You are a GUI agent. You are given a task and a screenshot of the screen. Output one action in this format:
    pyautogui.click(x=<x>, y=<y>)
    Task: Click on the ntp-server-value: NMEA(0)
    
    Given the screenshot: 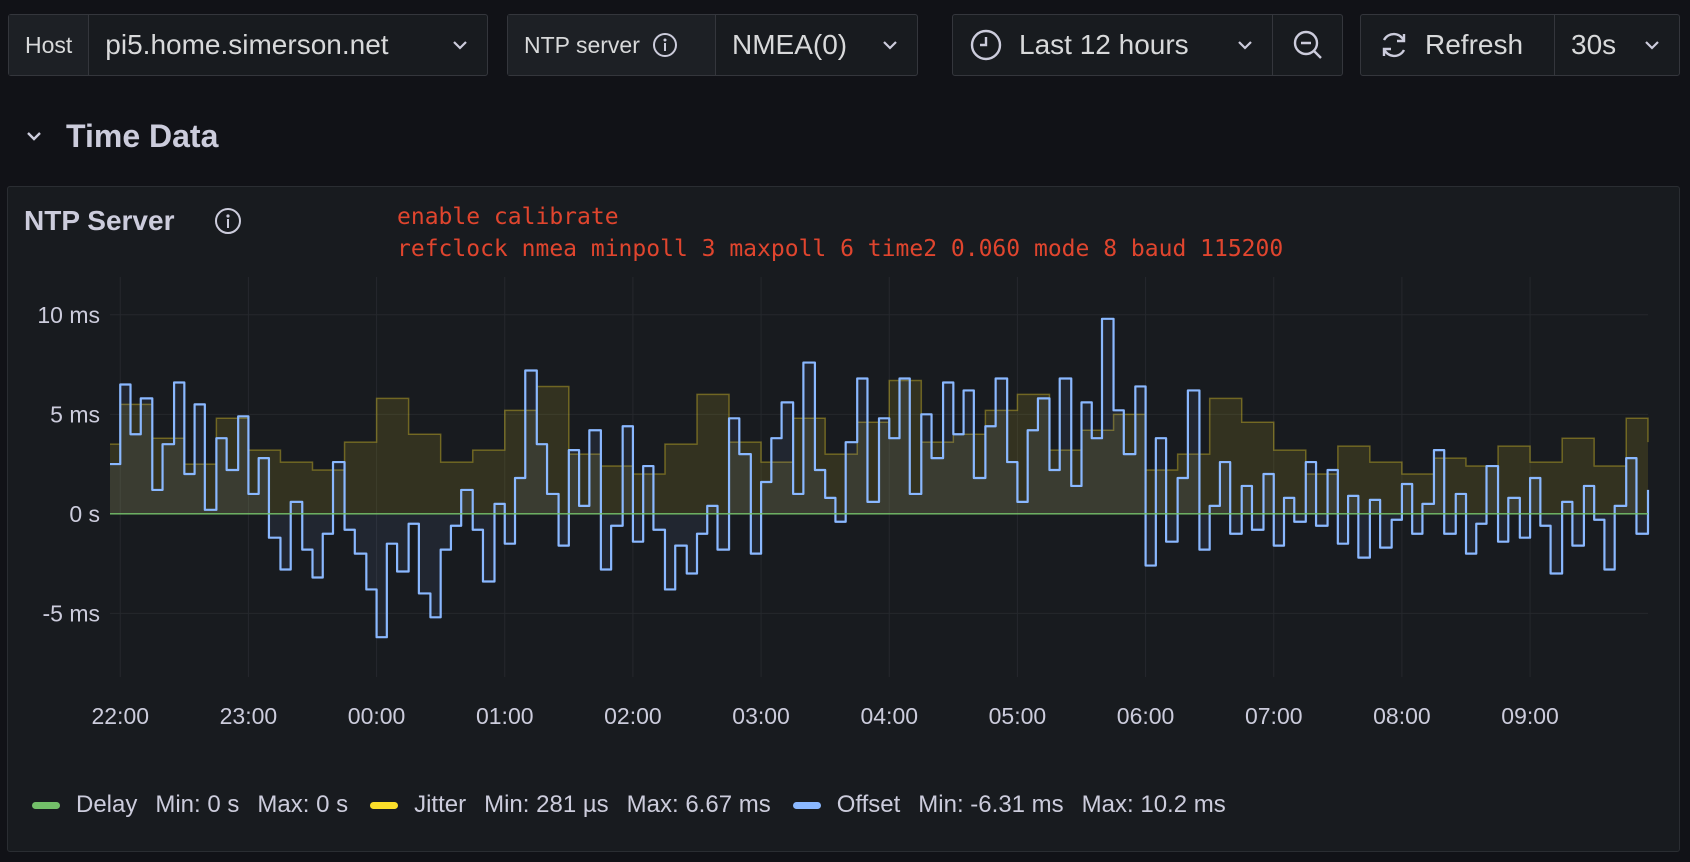 What is the action you would take?
    pyautogui.click(x=790, y=44)
    